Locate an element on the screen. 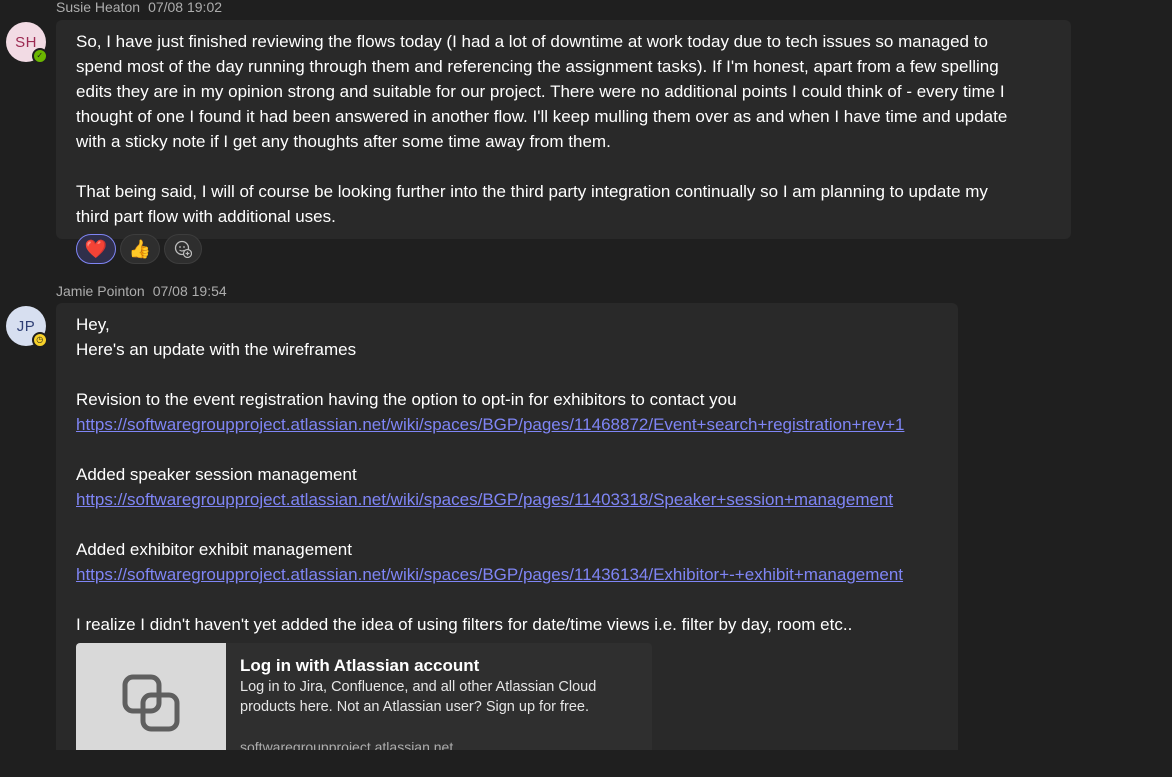 This screenshot has width=1172, height=777. avatar-initials: SH is located at coordinates (26, 42).